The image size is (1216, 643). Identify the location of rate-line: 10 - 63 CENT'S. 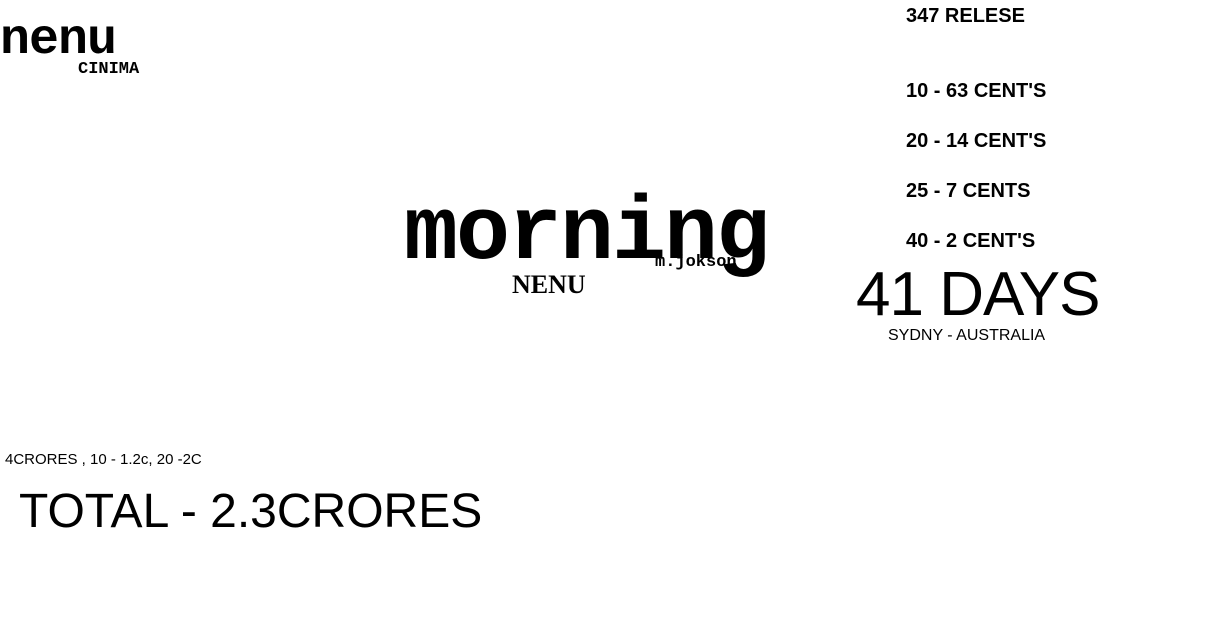
(976, 91).